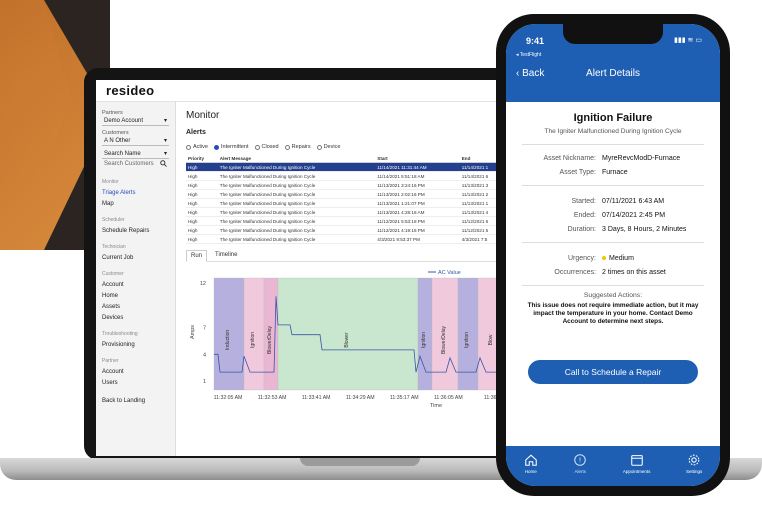 This screenshot has width=762, height=512. I want to click on table-cell: 11/12/2021 4:19:16 PM, so click(417, 230).